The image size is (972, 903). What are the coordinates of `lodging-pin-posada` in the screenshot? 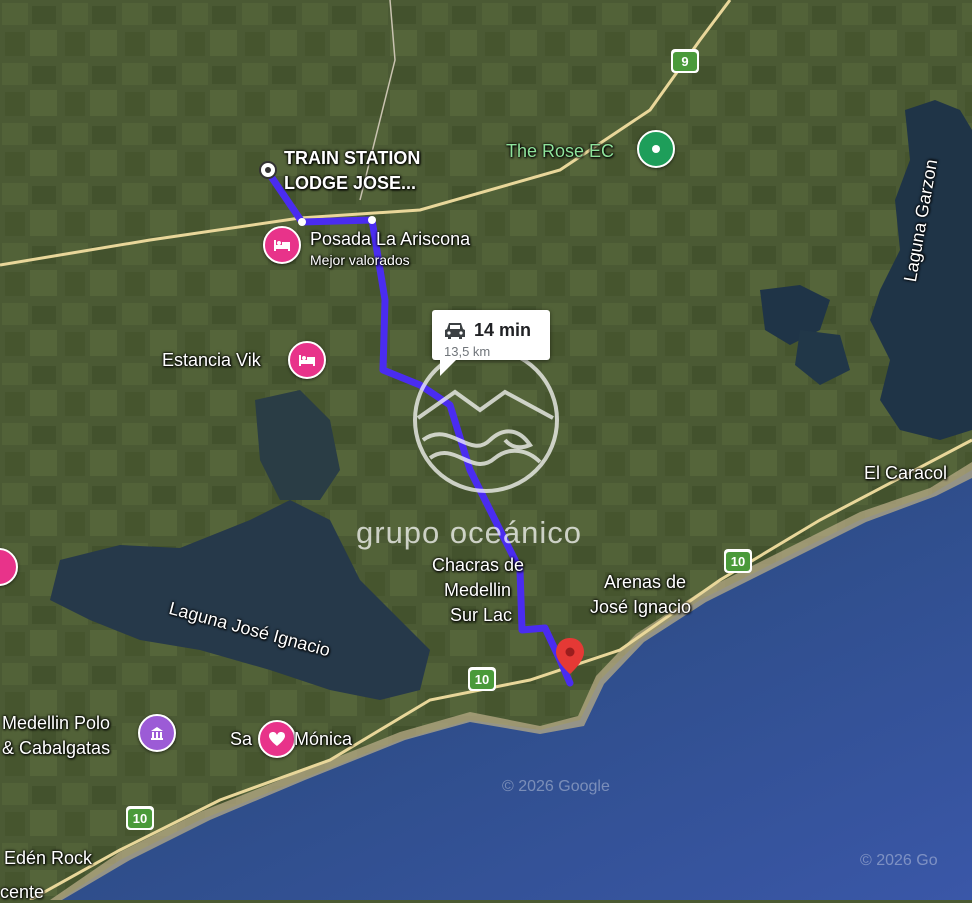 It's located at (282, 245).